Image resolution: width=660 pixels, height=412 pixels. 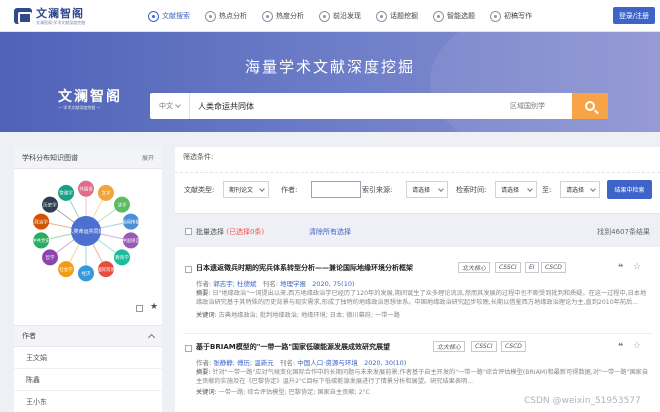 What do you see at coordinates (527, 106) in the screenshot?
I see `discipline-select-value: 区域国别学` at bounding box center [527, 106].